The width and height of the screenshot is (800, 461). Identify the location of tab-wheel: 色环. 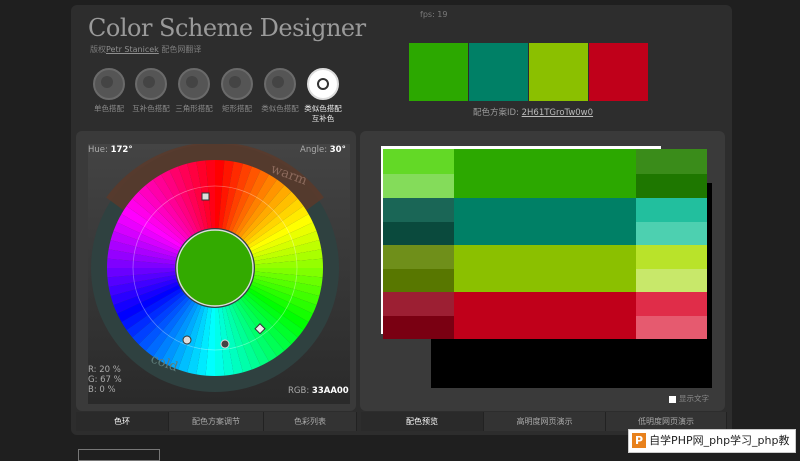
(122, 421).